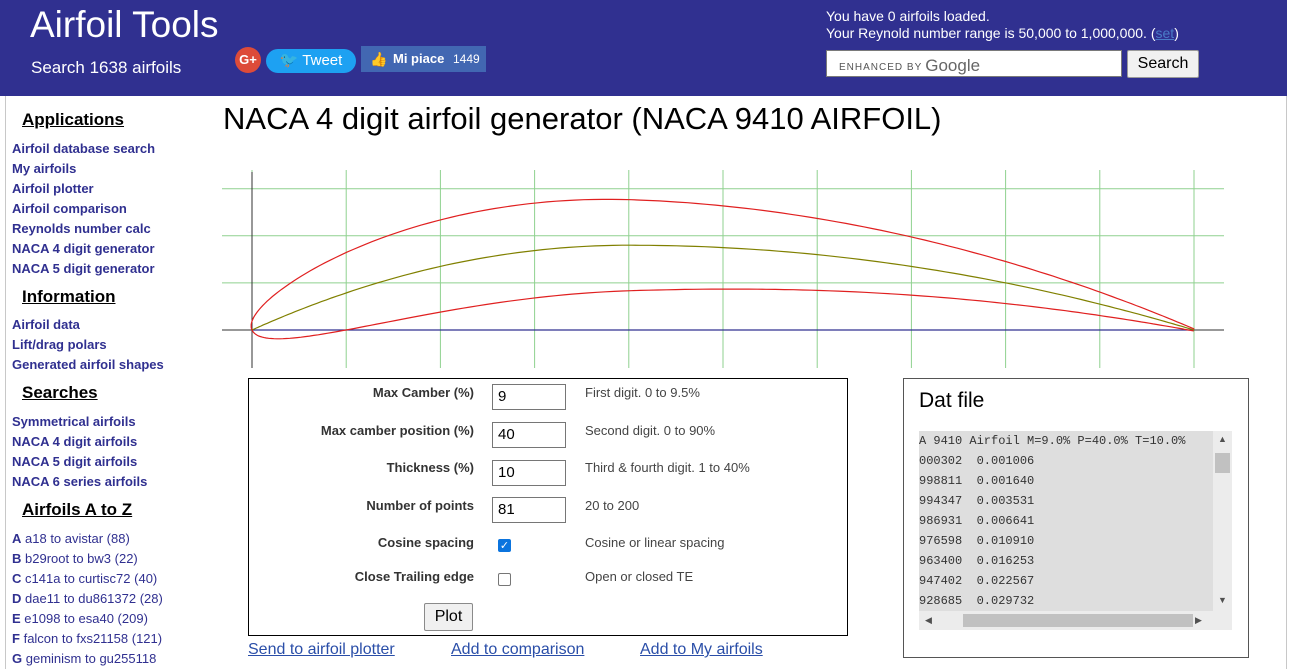  Describe the element at coordinates (106, 68) in the screenshot. I see `site-subtitle: Search 1638 airfoils` at that location.